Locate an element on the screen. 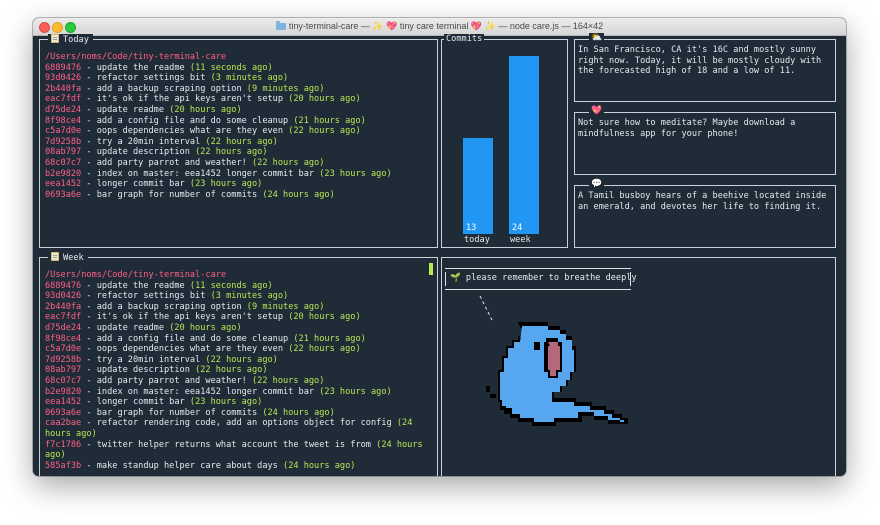 Image resolution: width=880 pixels, height=525 pixels. speech-bubble: 🌱 please remember to breathe deeply is located at coordinates (543, 278).